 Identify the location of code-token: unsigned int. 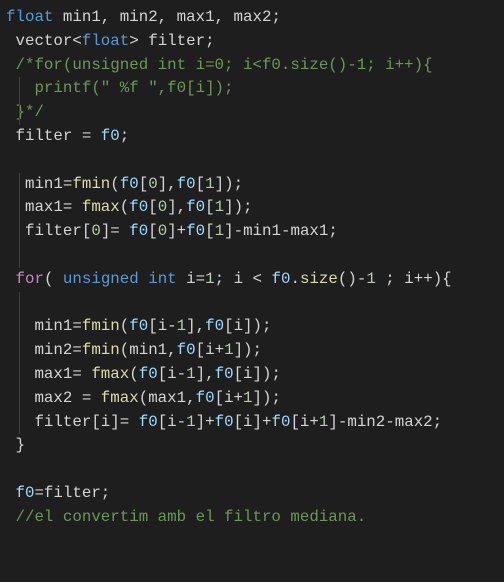
(119, 278).